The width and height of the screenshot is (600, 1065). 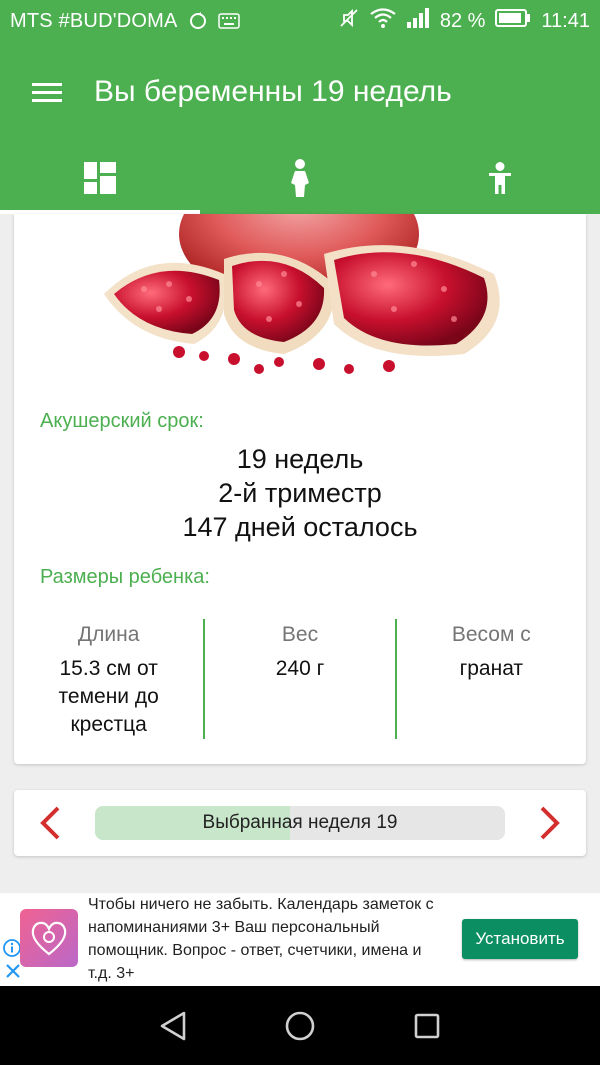 What do you see at coordinates (94, 20) in the screenshot?
I see `carrier-name: MTS #BUD'DOMA` at bounding box center [94, 20].